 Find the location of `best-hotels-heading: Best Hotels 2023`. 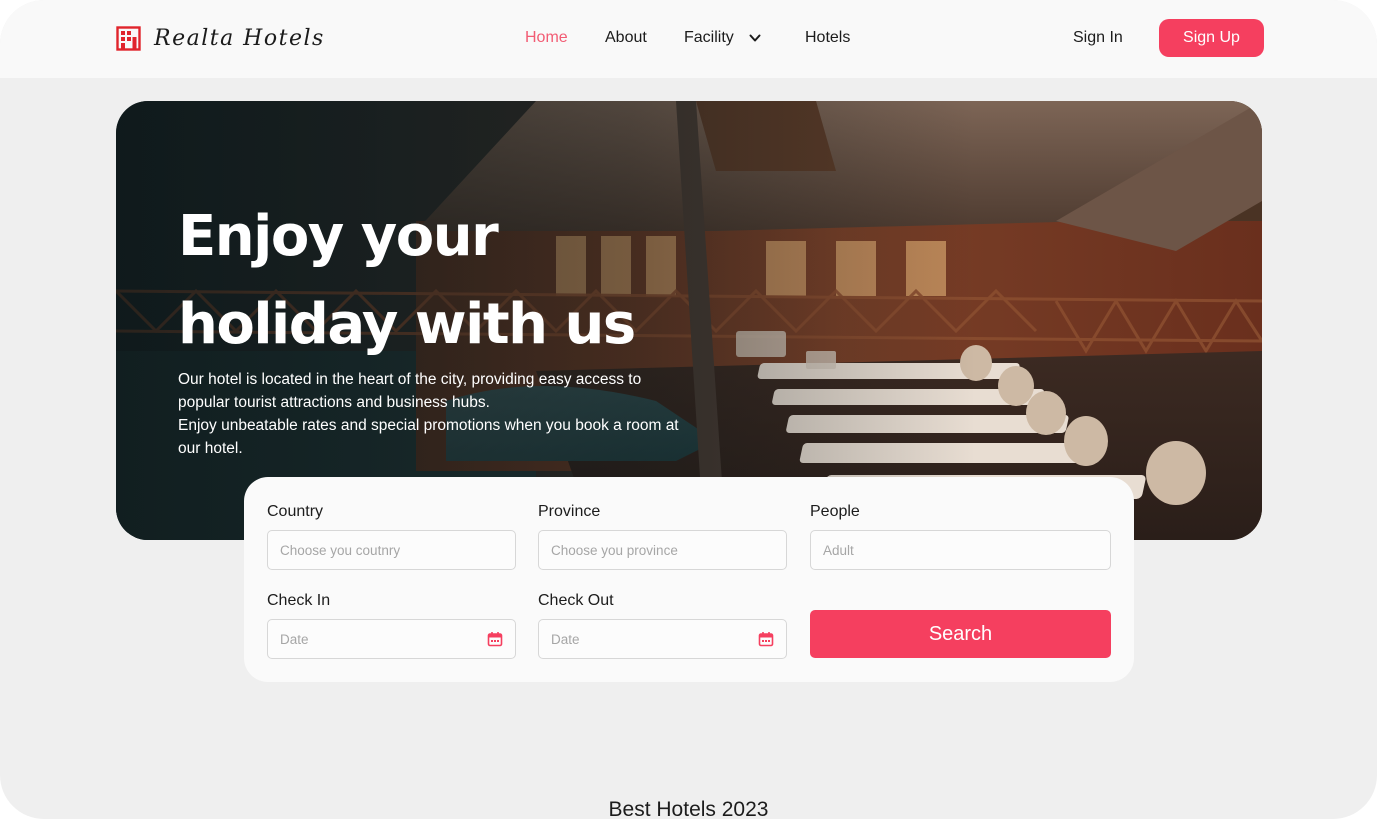

best-hotels-heading: Best Hotels 2023 is located at coordinates (688, 808).